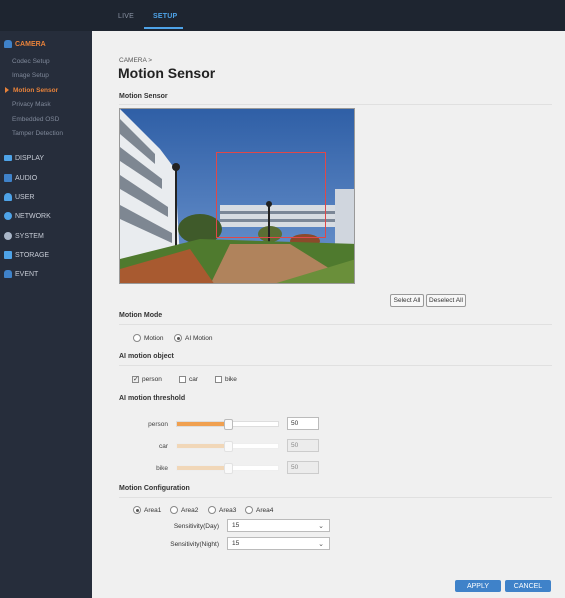 This screenshot has height=598, width=565. I want to click on sidebar-item-label: AUDIO, so click(26, 178).